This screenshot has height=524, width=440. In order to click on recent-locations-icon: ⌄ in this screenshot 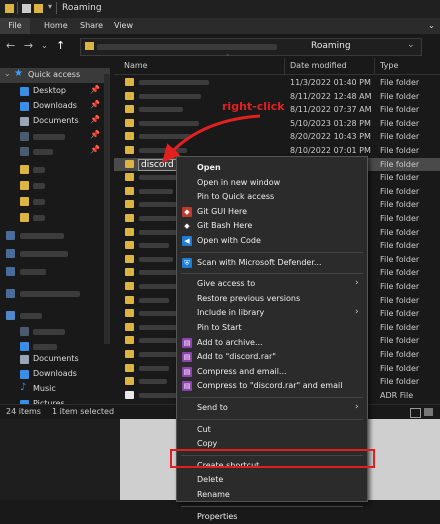, I will do `click(44, 45)`.